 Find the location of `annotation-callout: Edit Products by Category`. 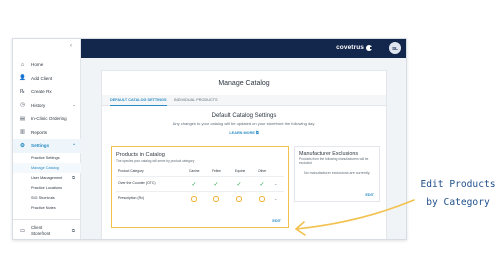

annotation-callout: Edit Products by Category is located at coordinates (458, 194).